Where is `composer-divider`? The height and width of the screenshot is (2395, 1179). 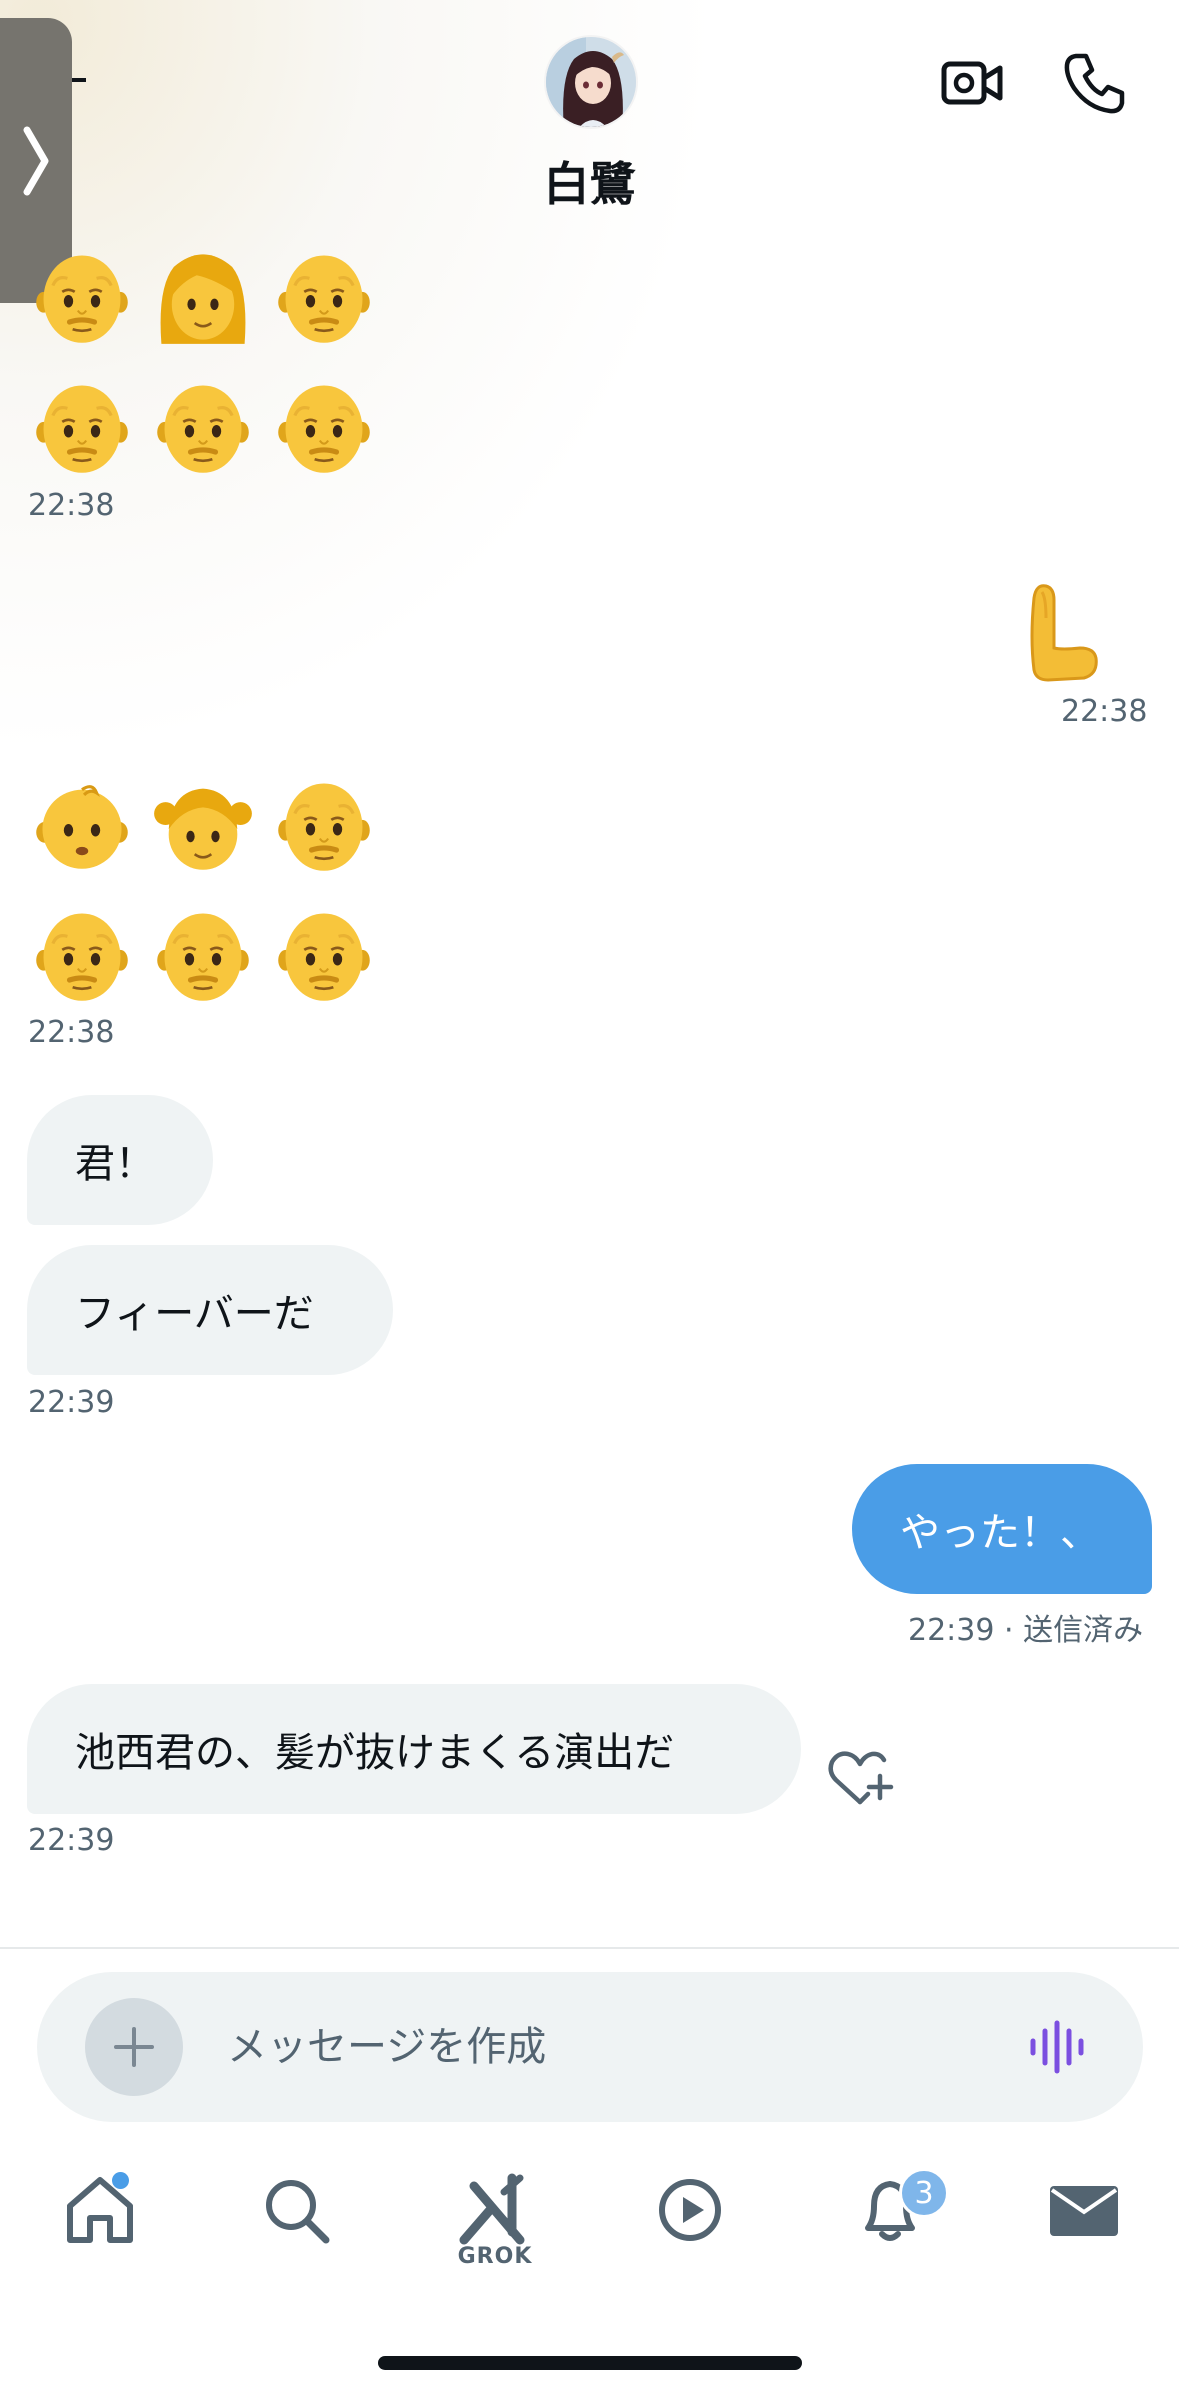 composer-divider is located at coordinates (589, 1948).